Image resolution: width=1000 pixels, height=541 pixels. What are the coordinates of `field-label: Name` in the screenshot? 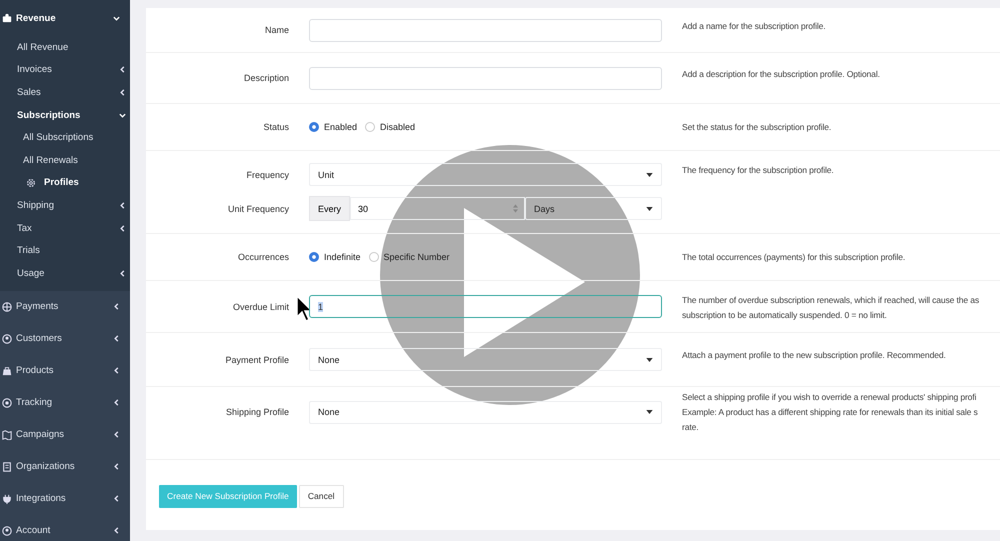 It's located at (276, 30).